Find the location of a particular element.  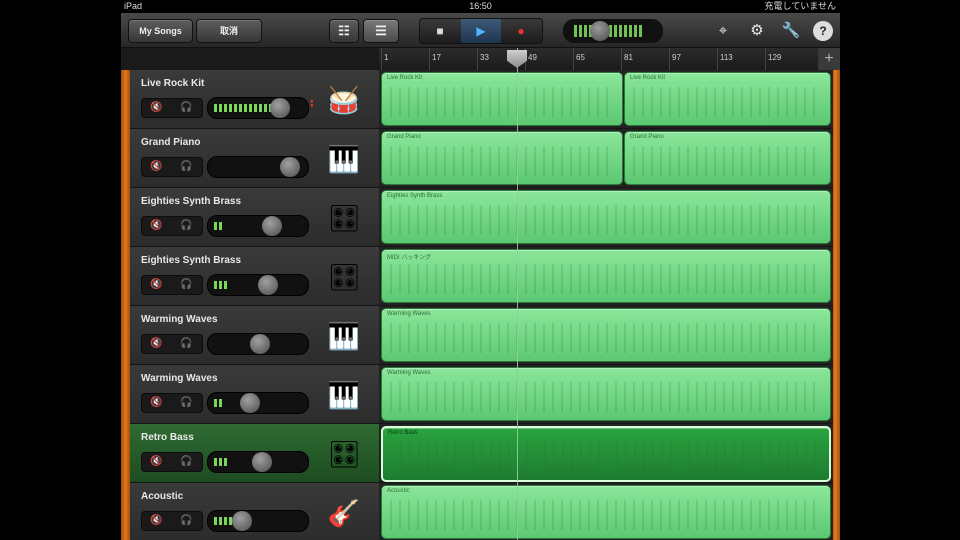

region-name: Acoustic is located at coordinates (398, 491).